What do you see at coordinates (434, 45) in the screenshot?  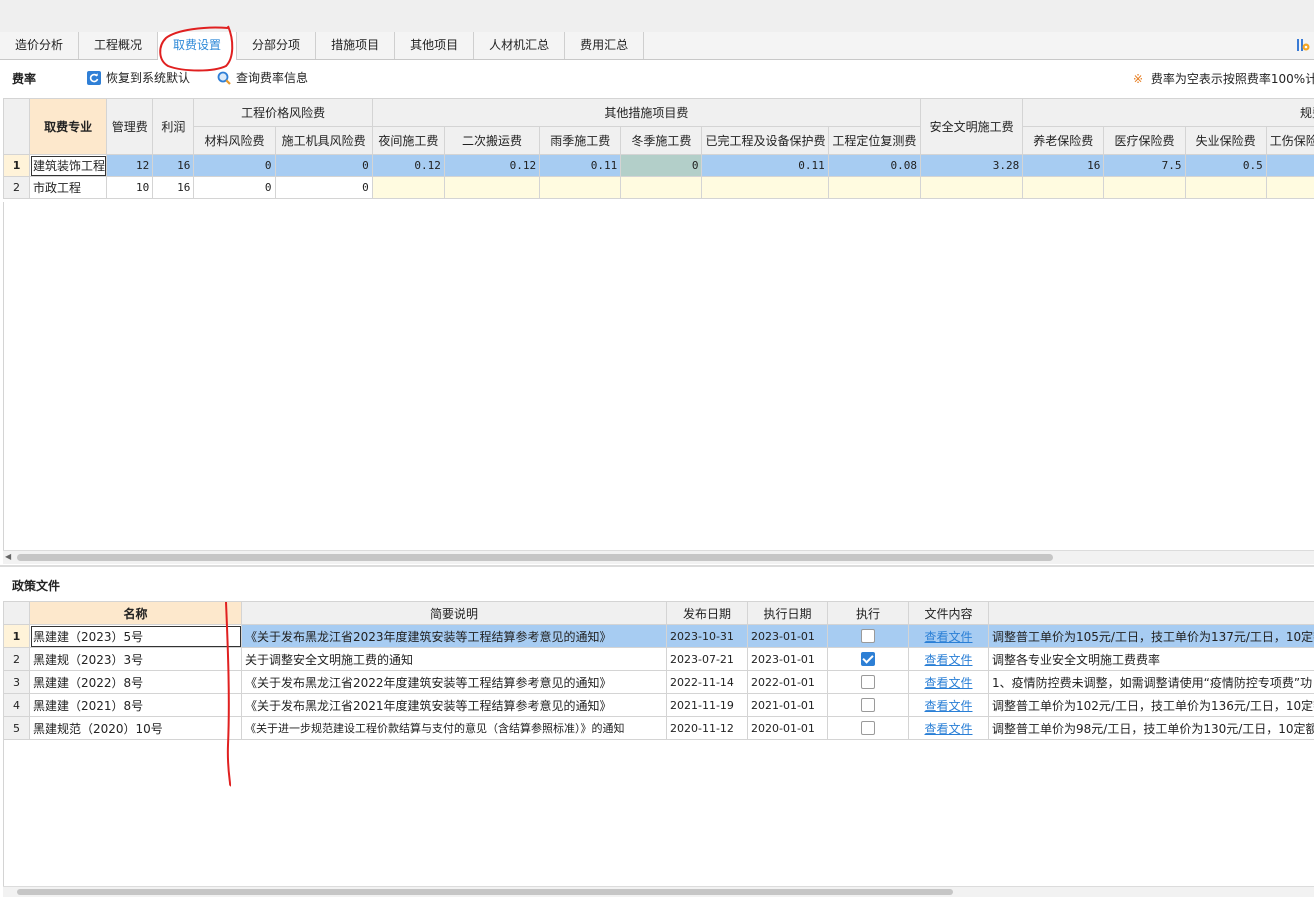 I see `tab-other-items: 其他项目` at bounding box center [434, 45].